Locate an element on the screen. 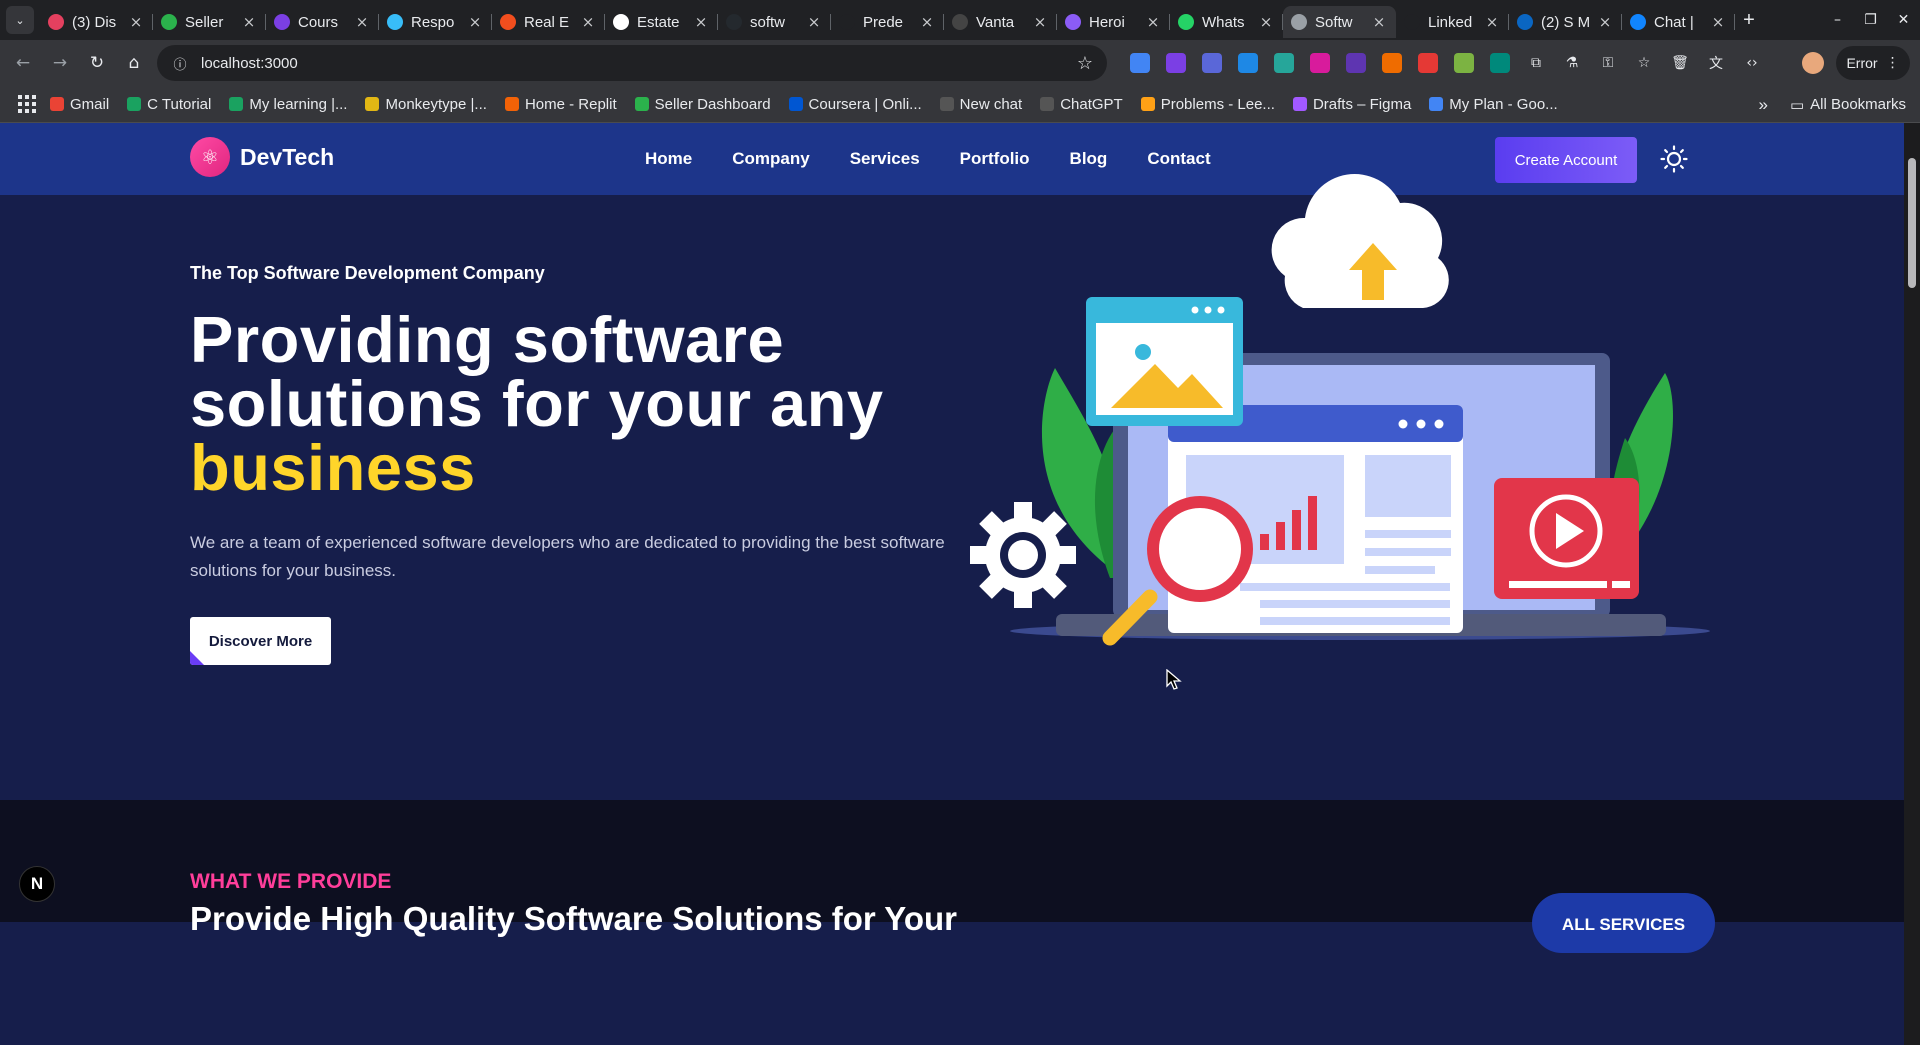  nav-services: Services is located at coordinates (885, 159).